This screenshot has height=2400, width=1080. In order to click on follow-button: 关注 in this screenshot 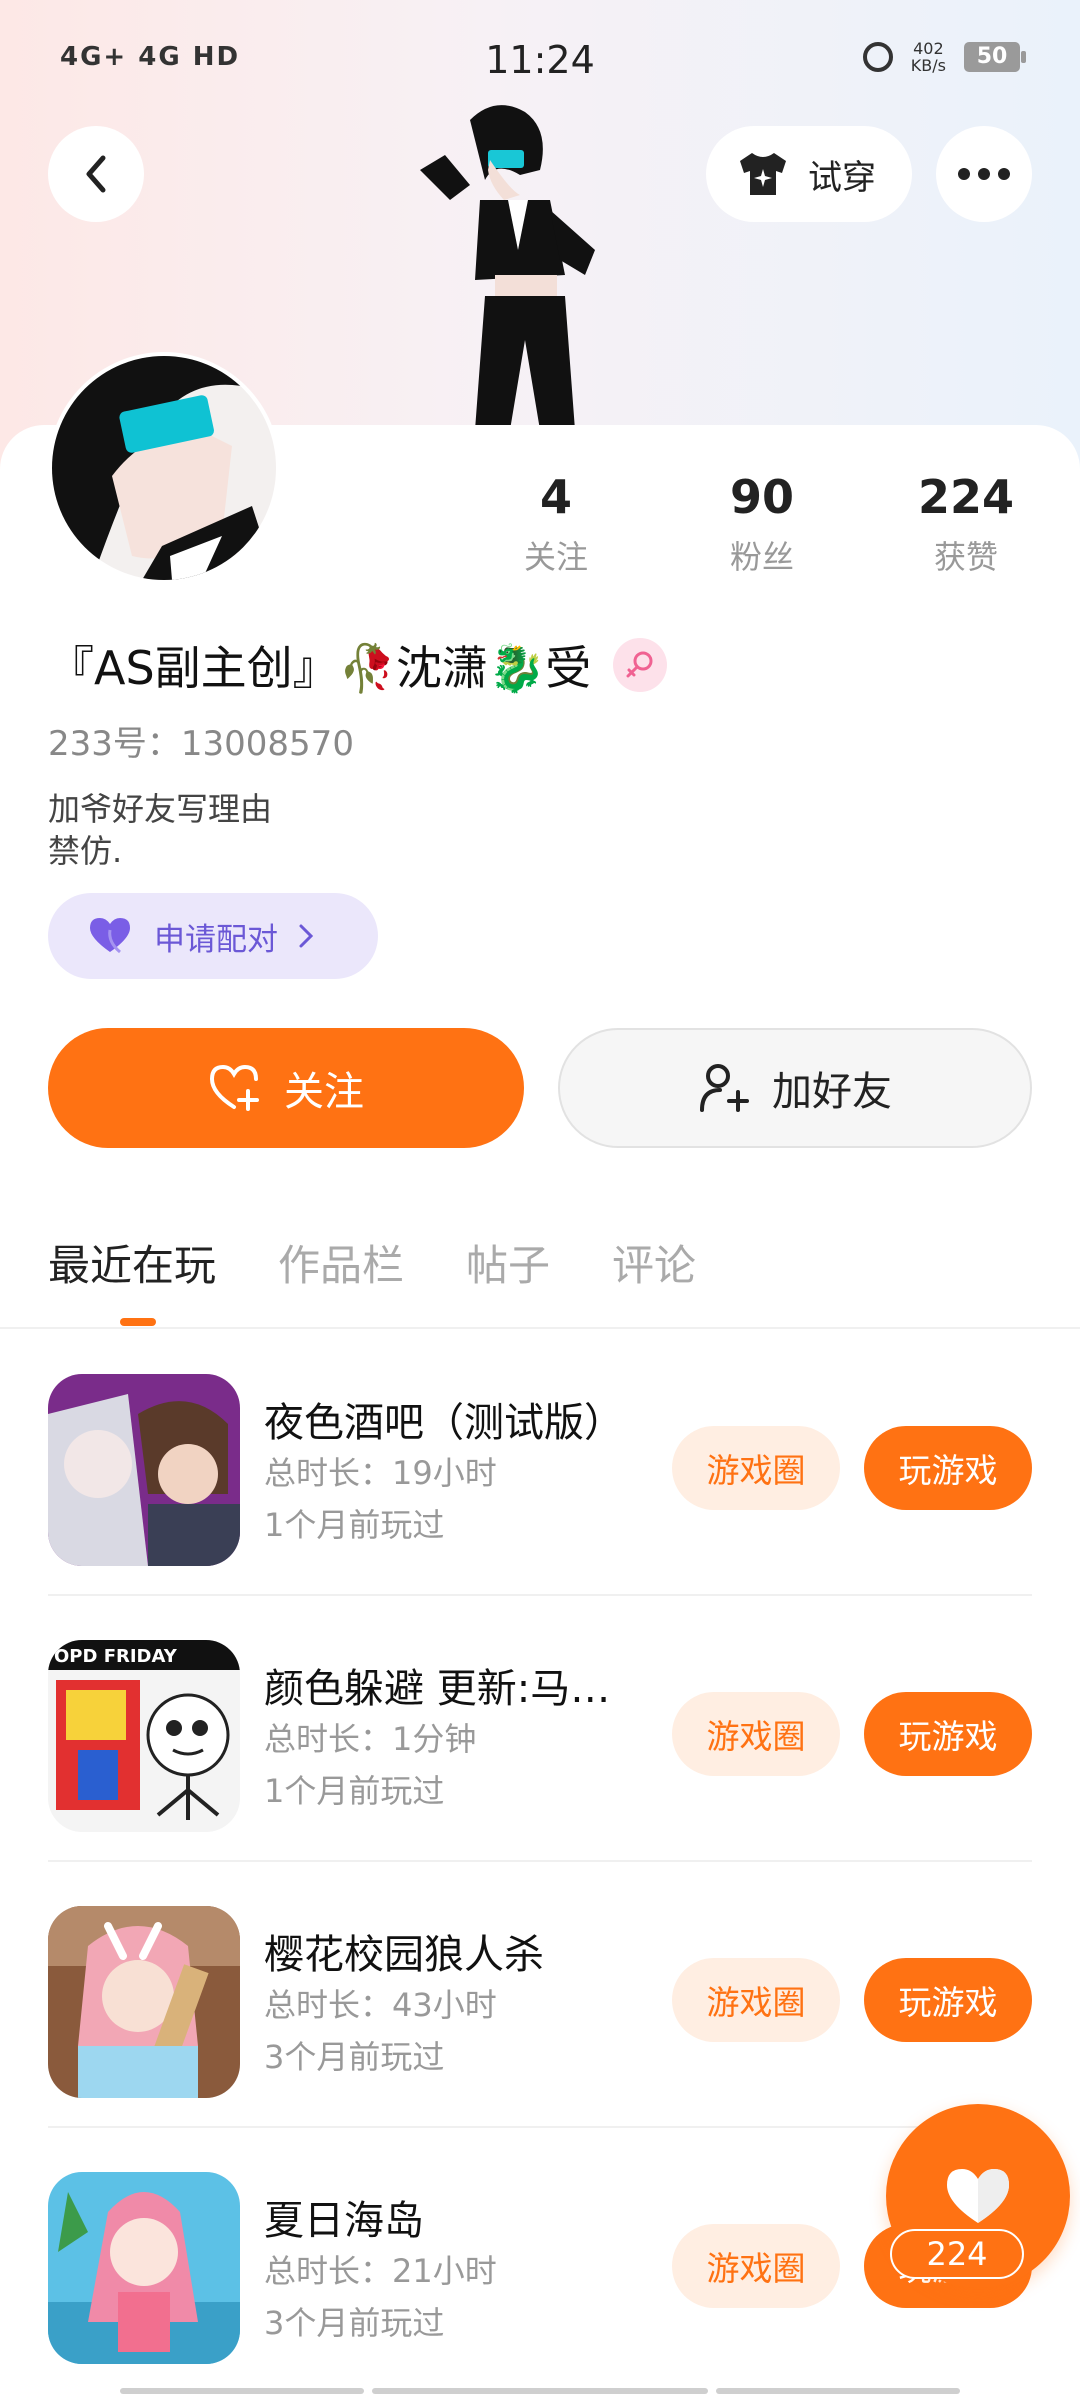, I will do `click(286, 1088)`.